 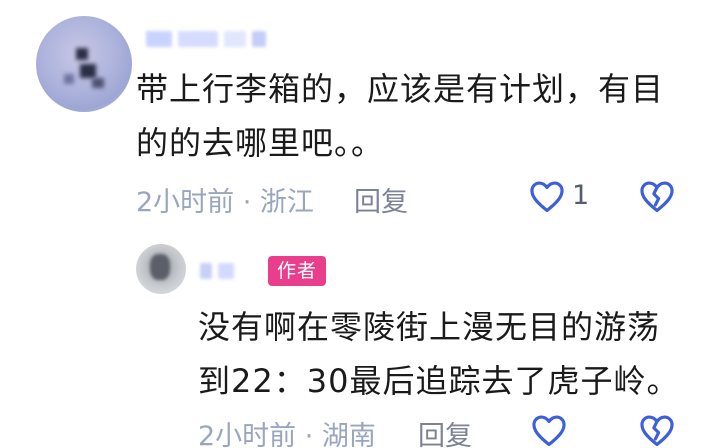 I want to click on comment-text-line: 带上行李箱的，应该是有计划，有目, so click(x=400, y=89).